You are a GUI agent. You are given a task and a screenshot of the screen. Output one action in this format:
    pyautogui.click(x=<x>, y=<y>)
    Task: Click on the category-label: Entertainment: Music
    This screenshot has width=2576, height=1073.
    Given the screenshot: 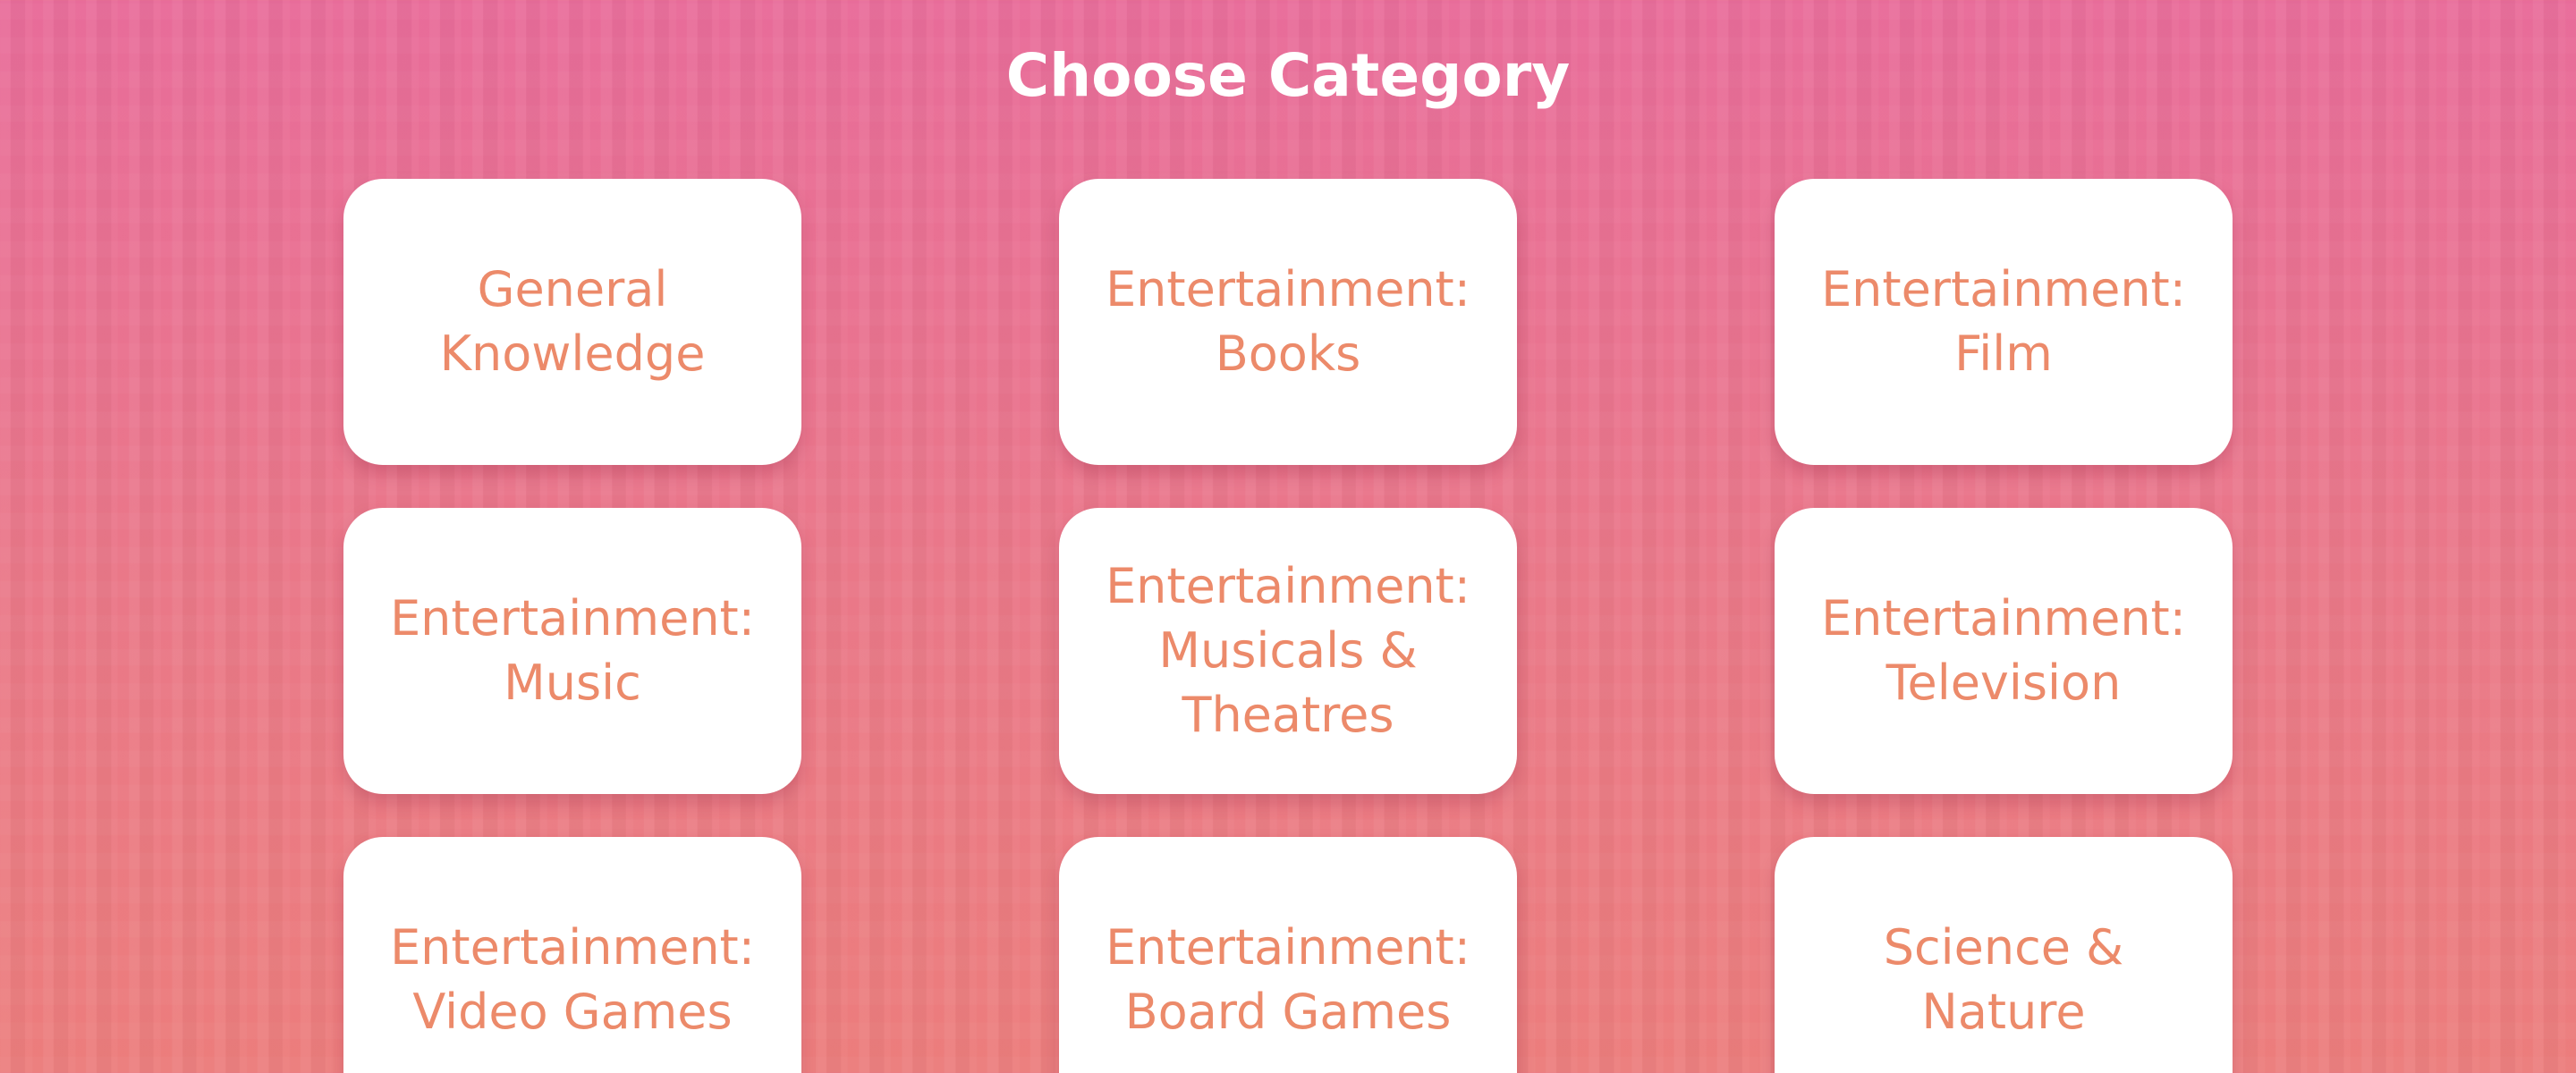 What is the action you would take?
    pyautogui.click(x=572, y=650)
    